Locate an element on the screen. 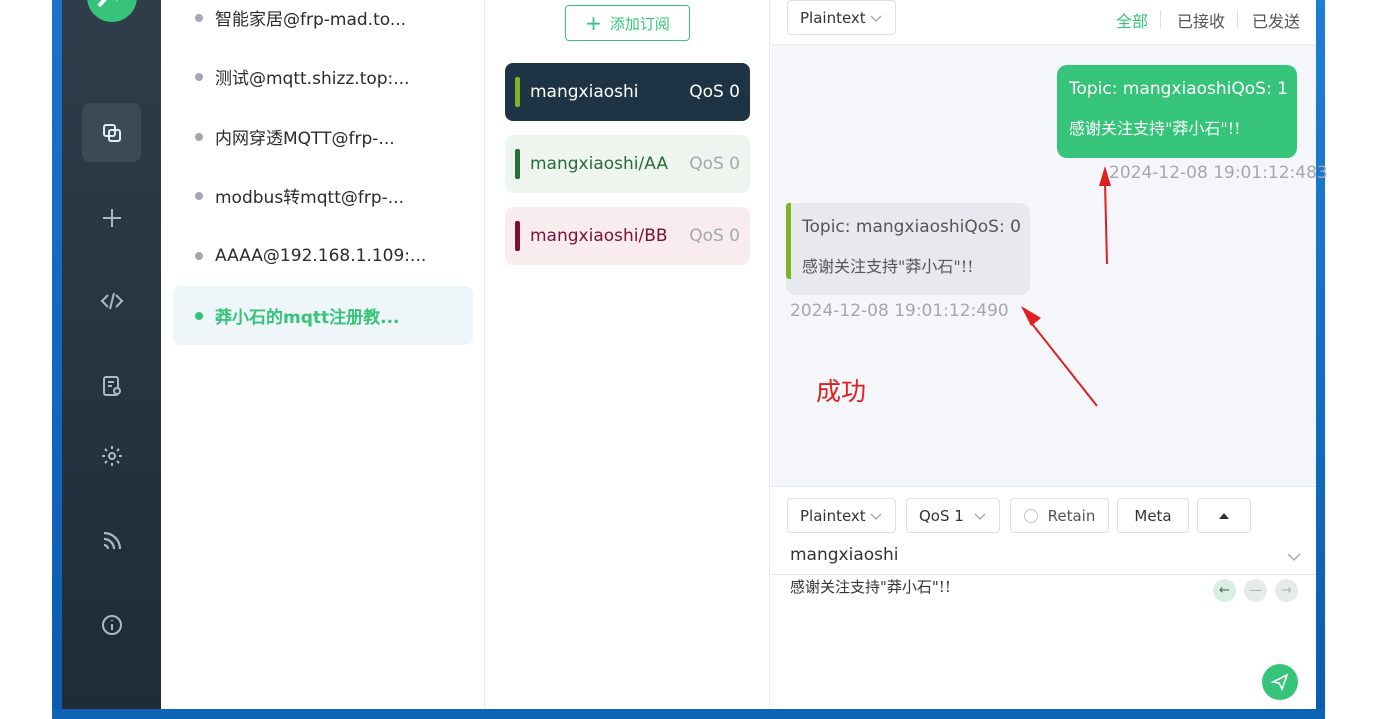  message-header: Plaintext 全部 已接收 已发送 is located at coordinates (1043, 22).